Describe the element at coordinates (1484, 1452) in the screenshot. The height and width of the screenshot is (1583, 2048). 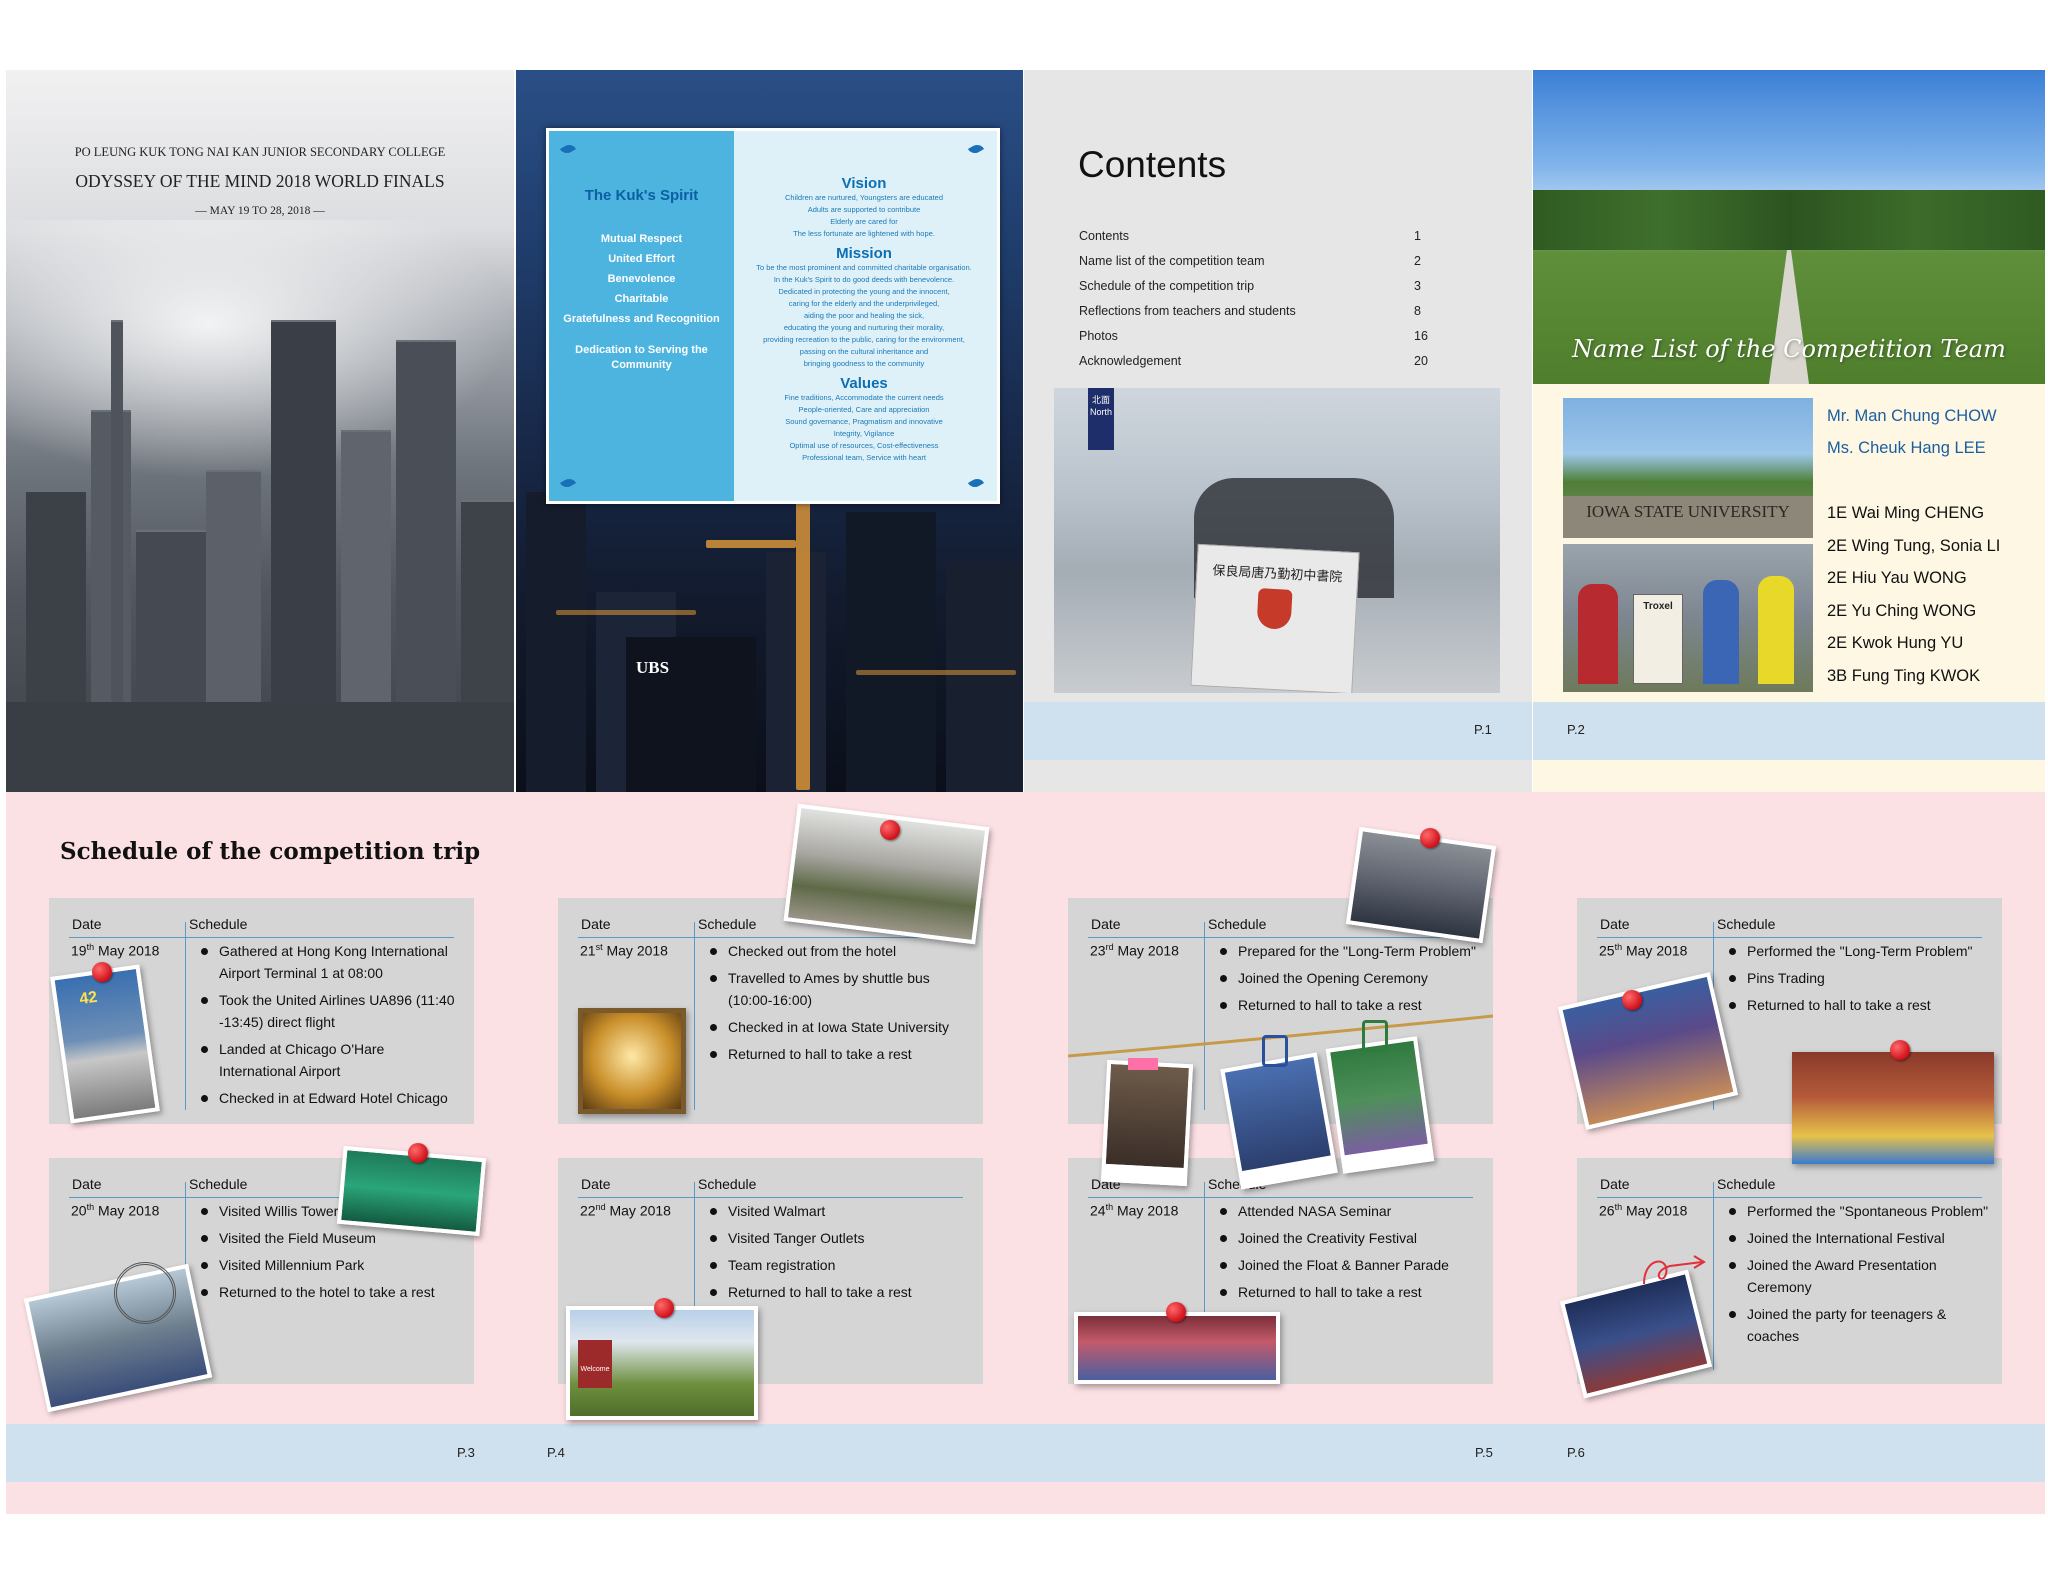
I see `page-number: P.5` at that location.